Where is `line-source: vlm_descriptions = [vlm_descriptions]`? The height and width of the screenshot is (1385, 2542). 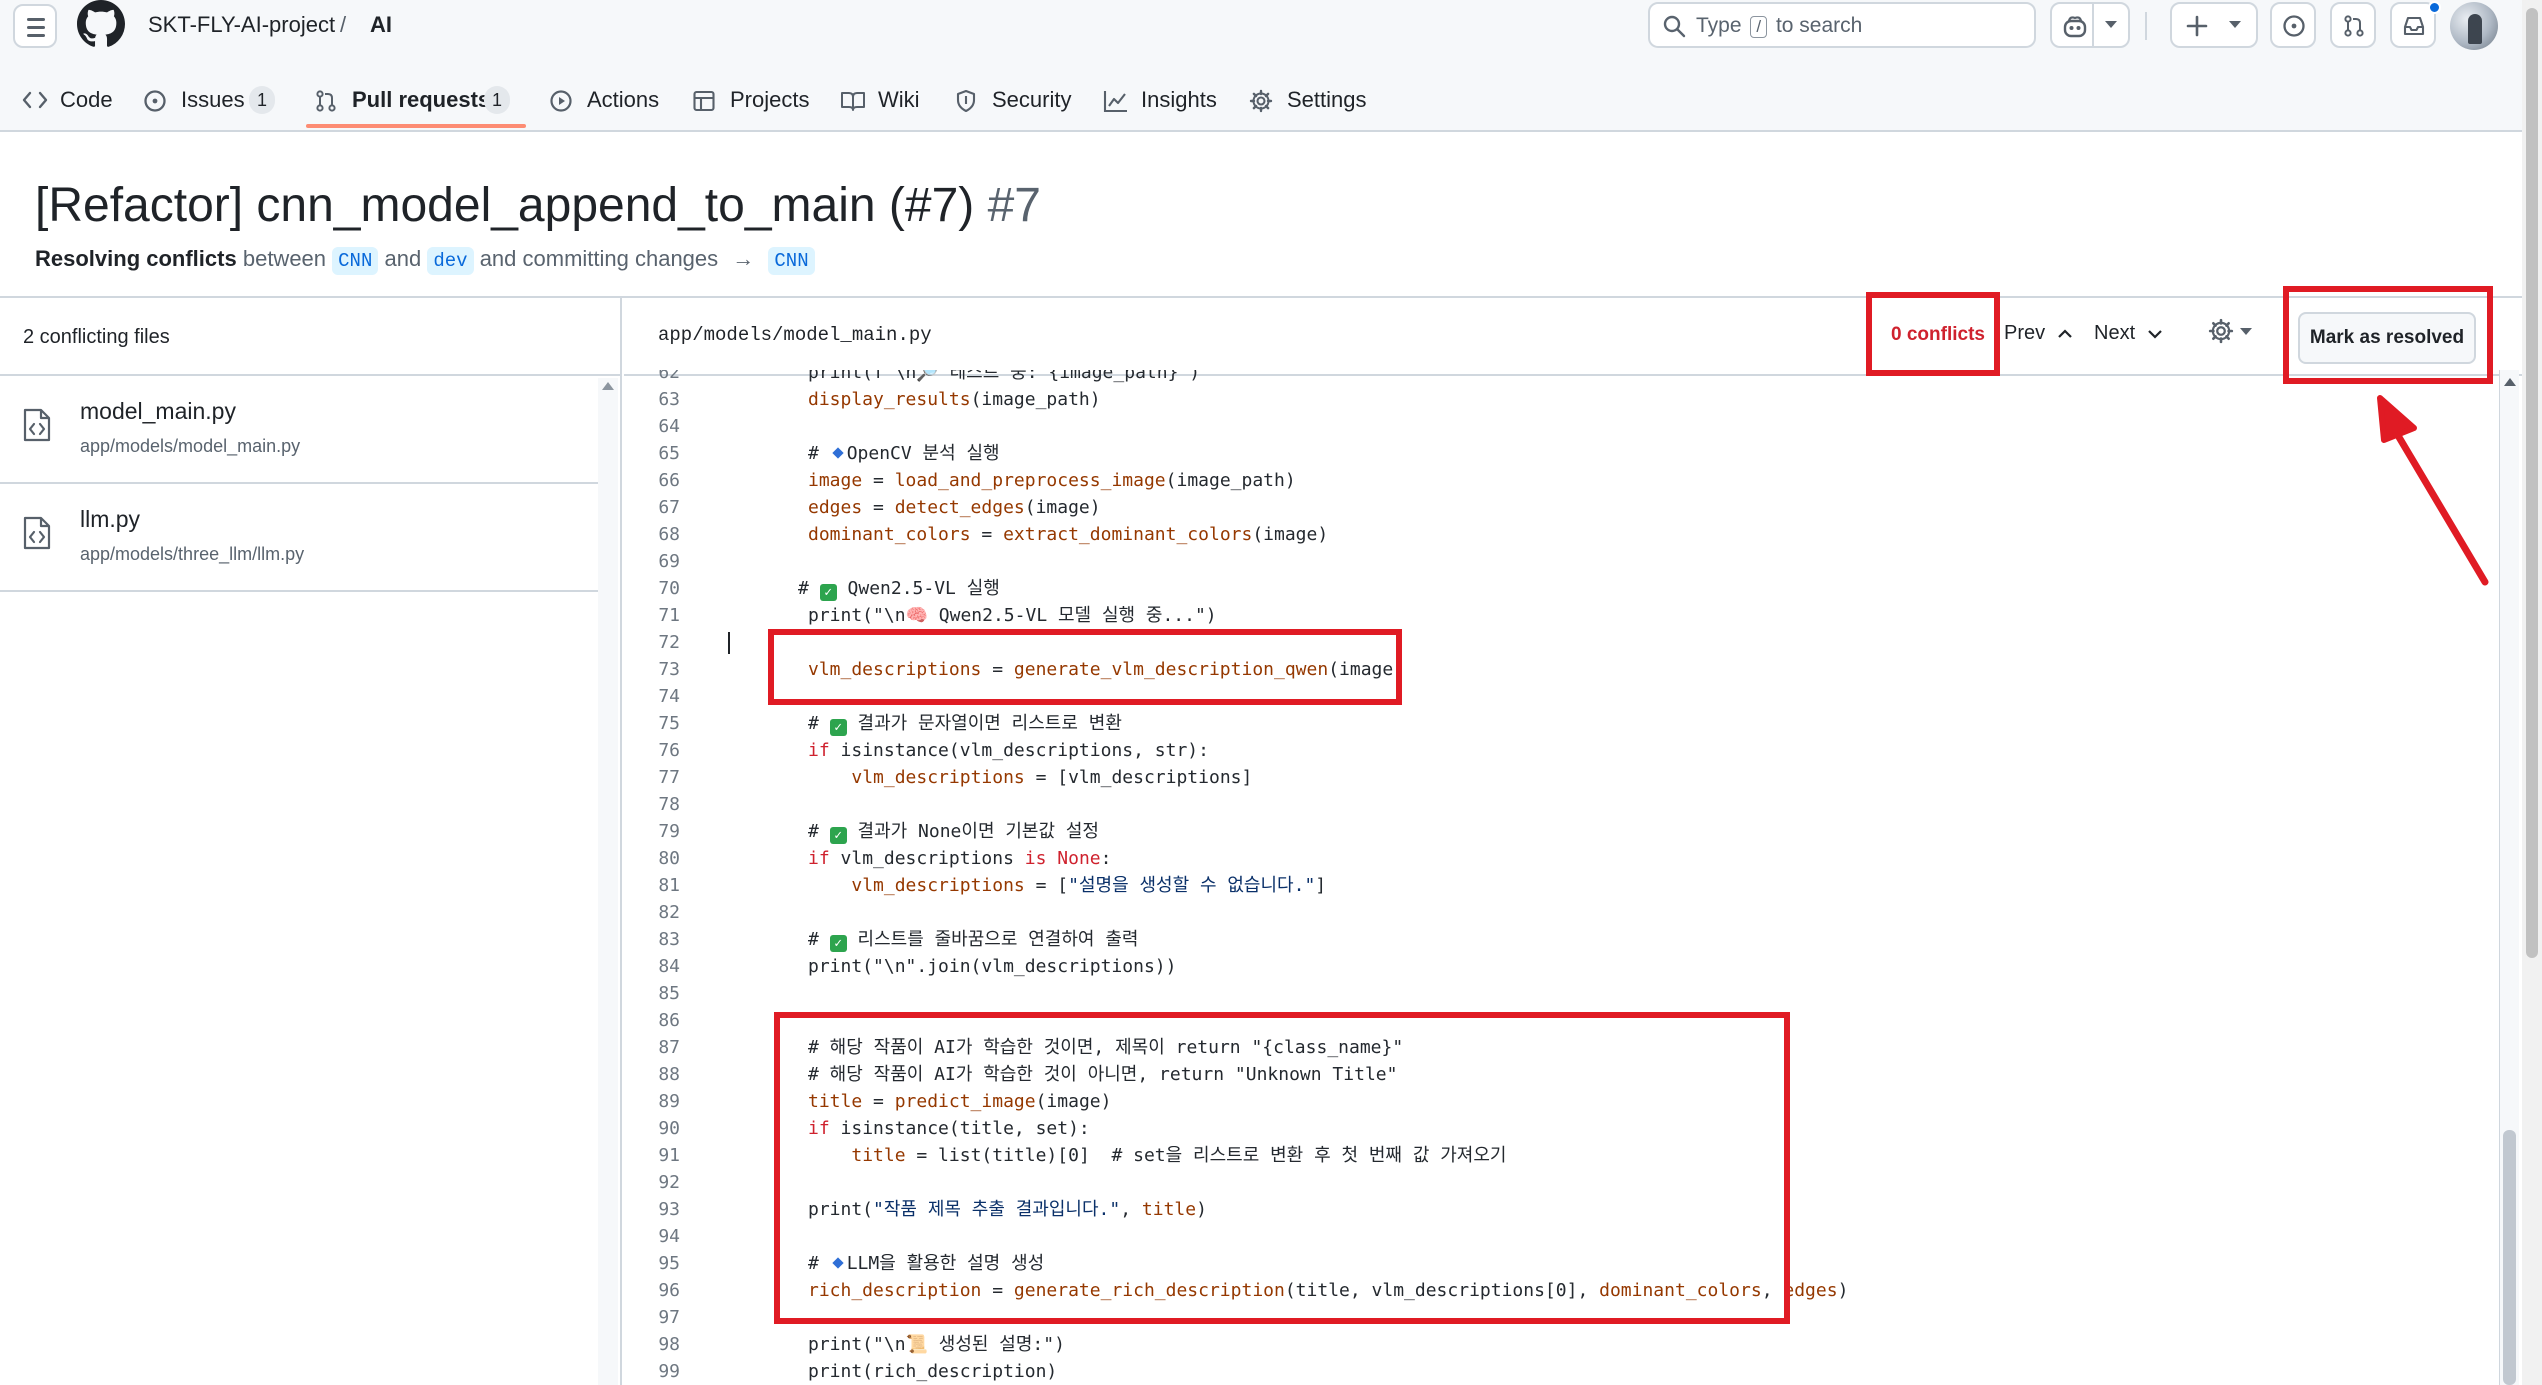 line-source: vlm_descriptions = [vlm_descriptions] is located at coordinates (1052, 777).